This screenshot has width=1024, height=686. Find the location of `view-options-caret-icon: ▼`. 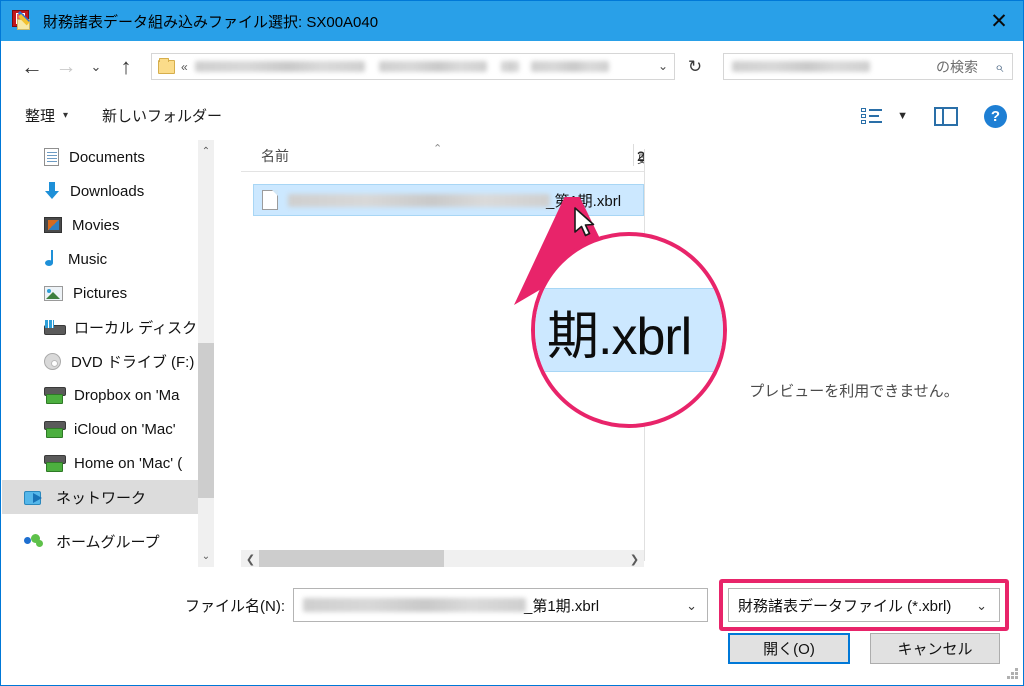

view-options-caret-icon: ▼ is located at coordinates (902, 116).